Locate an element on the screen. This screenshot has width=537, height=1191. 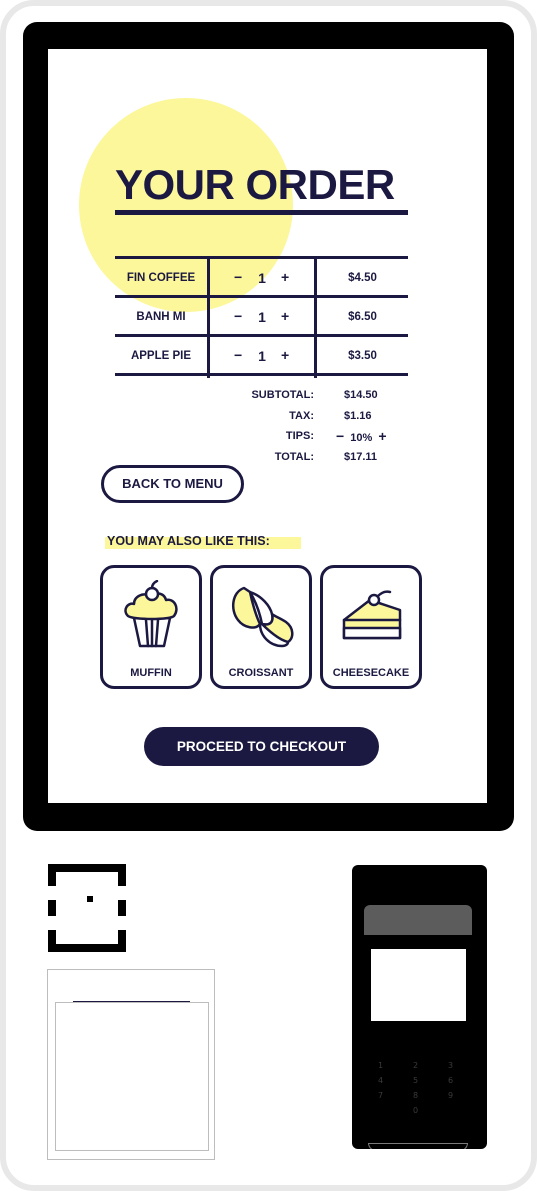
item-name: APPLE PIE is located at coordinates (161, 356).